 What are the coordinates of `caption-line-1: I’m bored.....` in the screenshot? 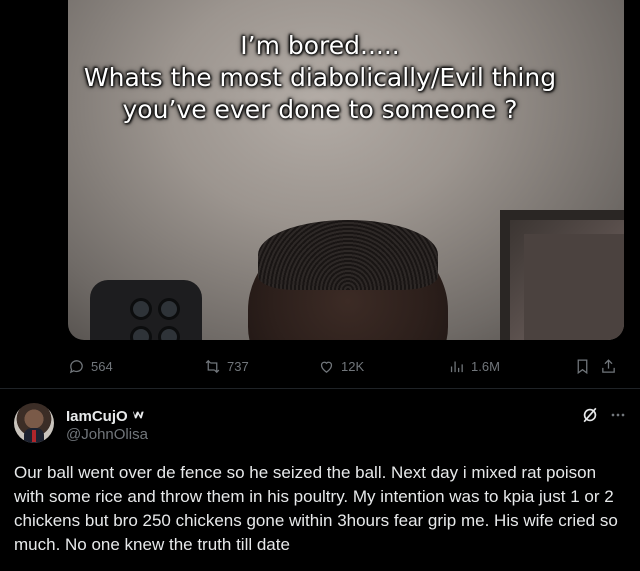 It's located at (320, 45).